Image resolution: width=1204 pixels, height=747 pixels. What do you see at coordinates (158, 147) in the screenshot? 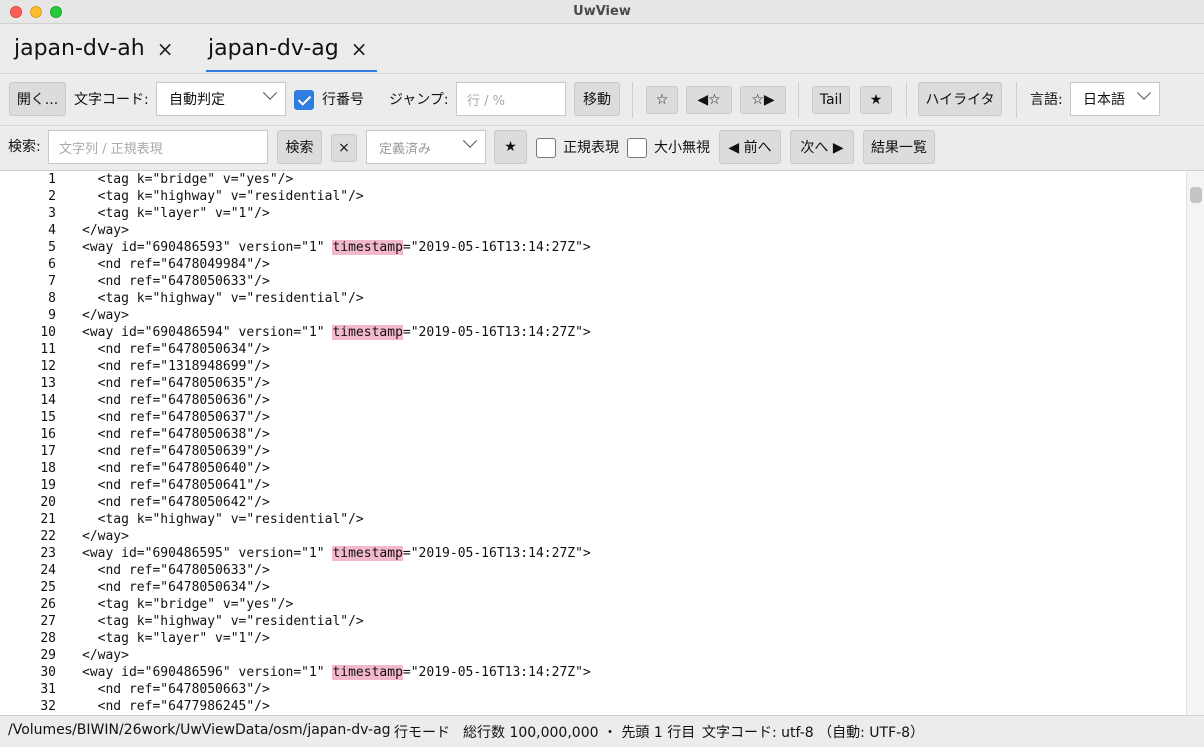
I see `search-input: 文字列 / 正規表現` at bounding box center [158, 147].